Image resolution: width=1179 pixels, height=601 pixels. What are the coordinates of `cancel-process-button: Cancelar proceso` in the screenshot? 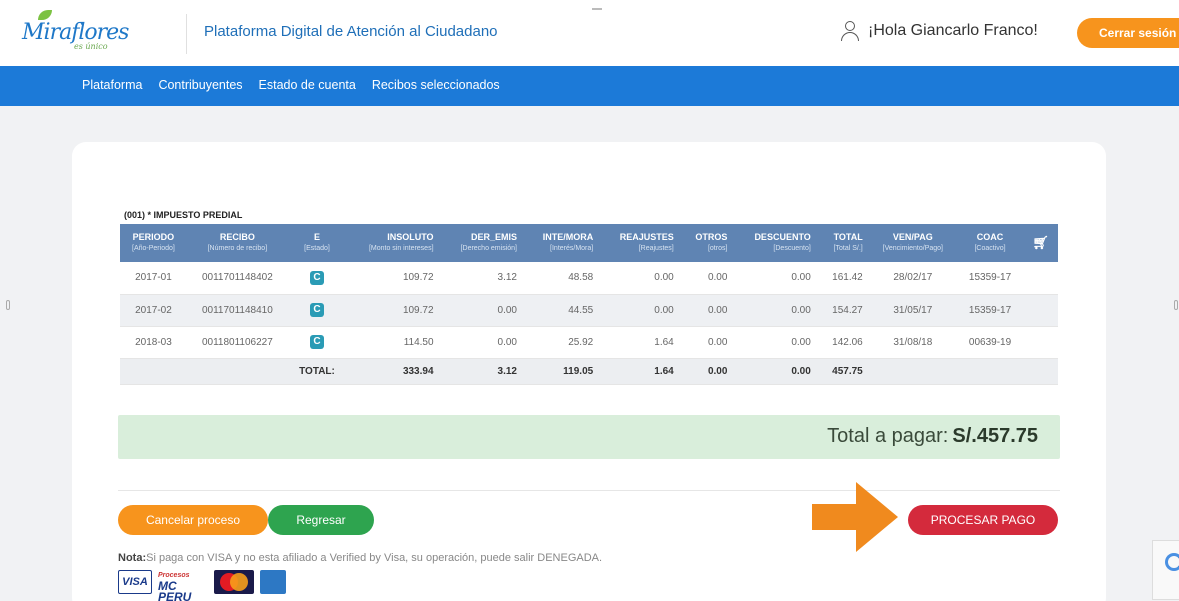 It's located at (193, 520).